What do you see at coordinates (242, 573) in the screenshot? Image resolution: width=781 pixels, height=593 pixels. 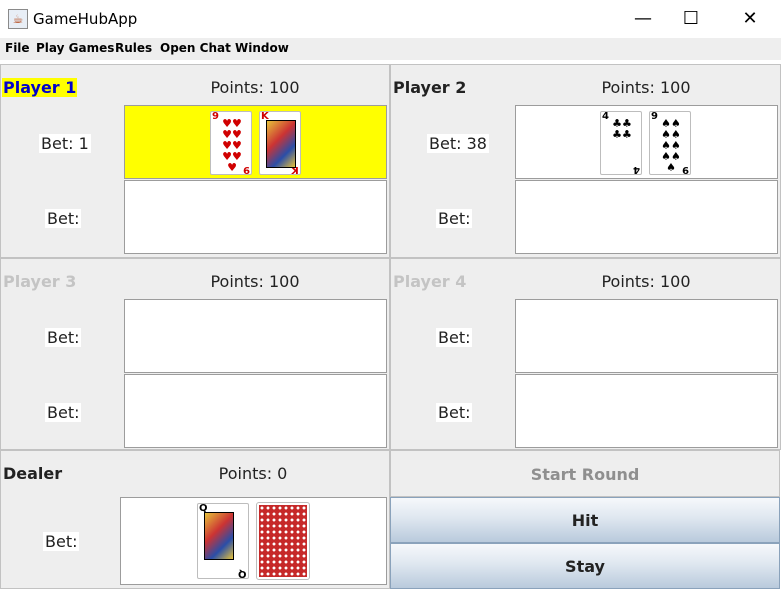 I see `card-rank: Q` at bounding box center [242, 573].